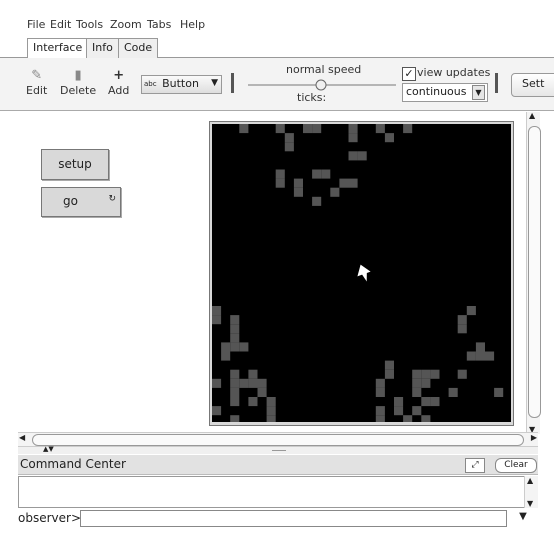 The width and height of the screenshot is (554, 536). What do you see at coordinates (322, 85) in the screenshot?
I see `speed-slider` at bounding box center [322, 85].